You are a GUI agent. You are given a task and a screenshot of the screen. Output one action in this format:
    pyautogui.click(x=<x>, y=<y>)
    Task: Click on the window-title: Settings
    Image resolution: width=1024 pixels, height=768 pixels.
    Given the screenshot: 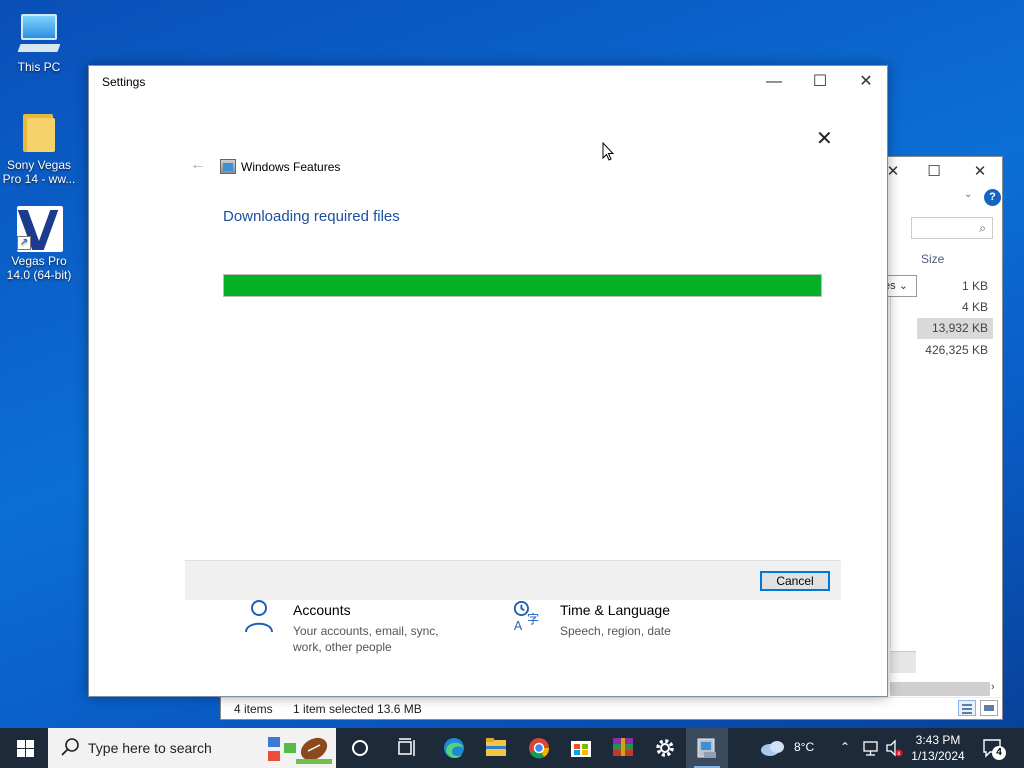 What is the action you would take?
    pyautogui.click(x=124, y=82)
    